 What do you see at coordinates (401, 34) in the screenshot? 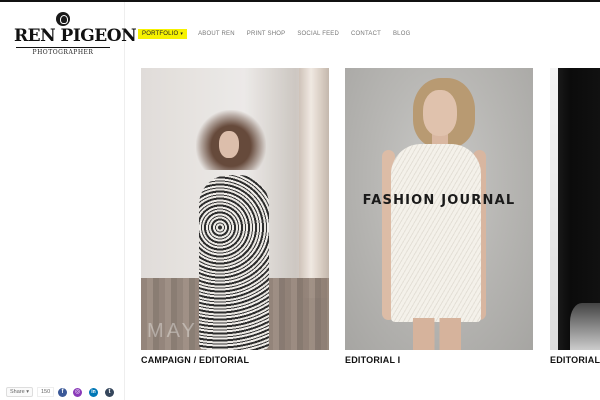
I see `nav-blog: BLOG` at bounding box center [401, 34].